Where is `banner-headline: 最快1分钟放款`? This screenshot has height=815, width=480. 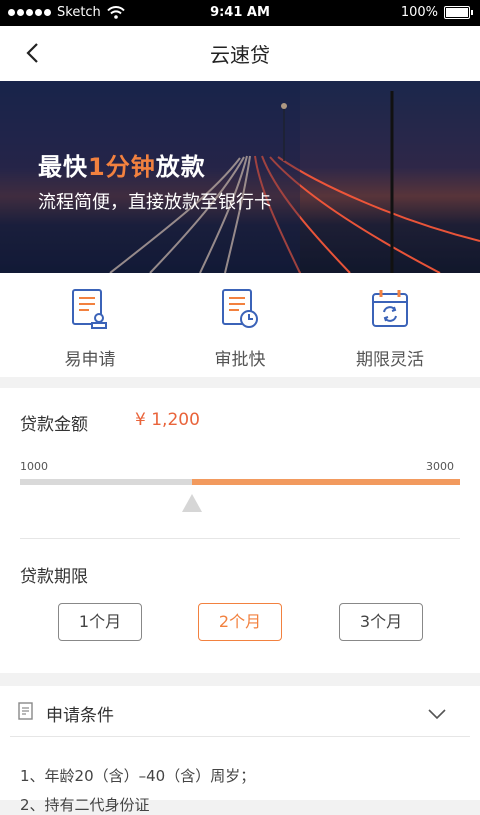 banner-headline: 最快1分钟放款 is located at coordinates (122, 164).